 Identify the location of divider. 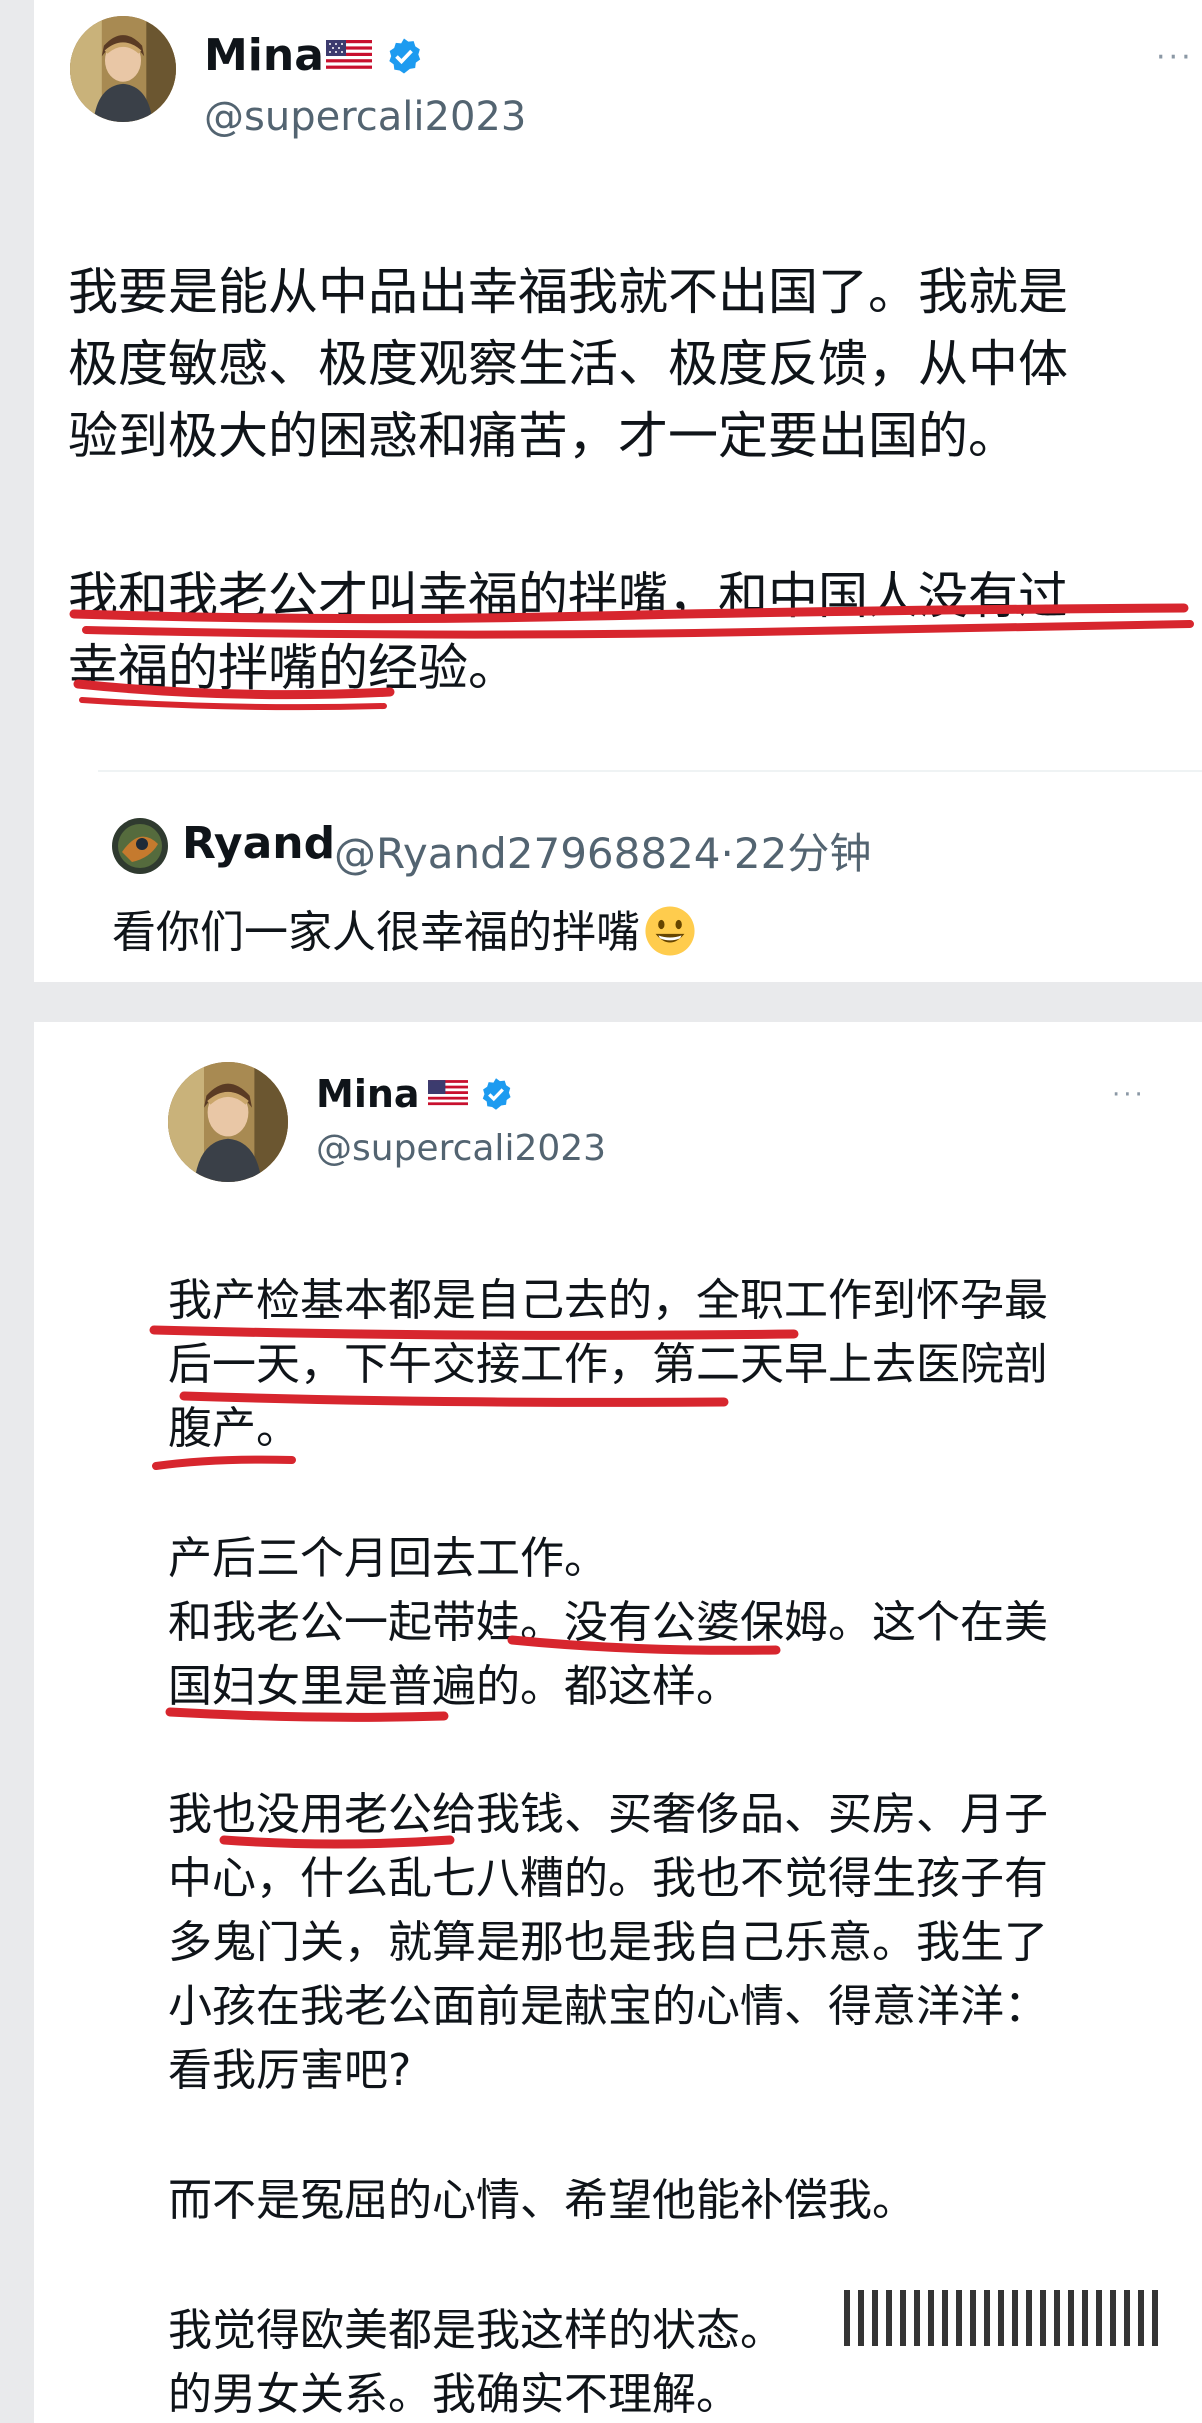
(650, 771).